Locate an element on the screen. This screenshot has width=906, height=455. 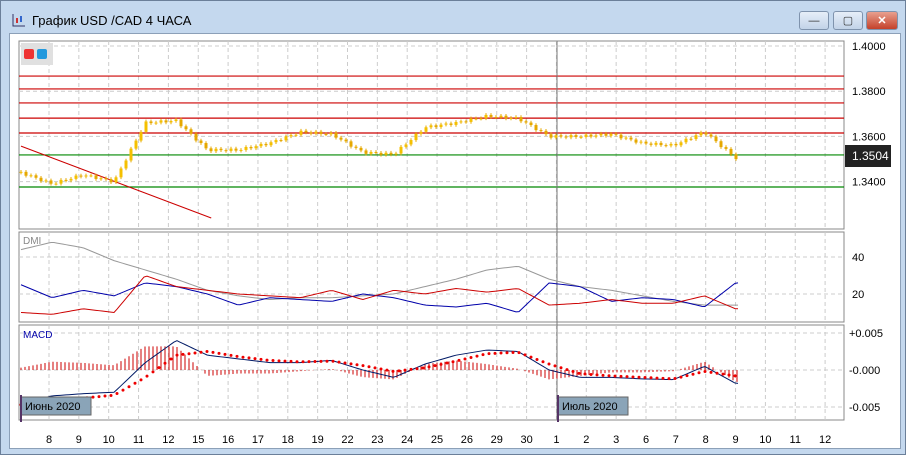
x-tick-label: 29 is located at coordinates (497, 440).